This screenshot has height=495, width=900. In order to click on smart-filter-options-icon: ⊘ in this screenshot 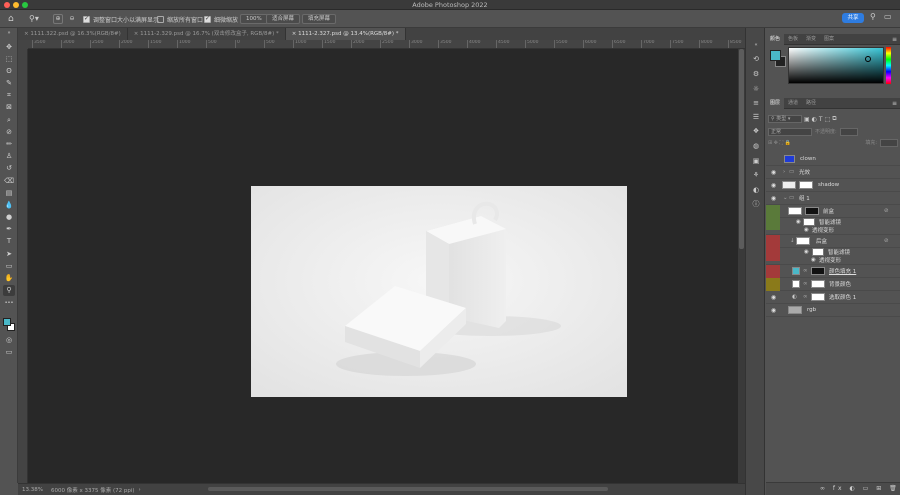, I will do `click(886, 211)`.